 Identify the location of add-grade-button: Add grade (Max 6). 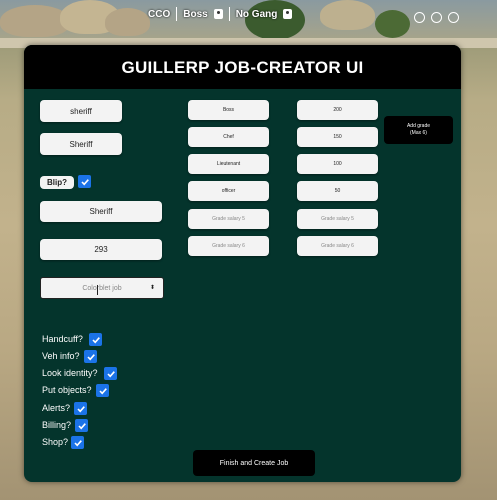
(418, 130).